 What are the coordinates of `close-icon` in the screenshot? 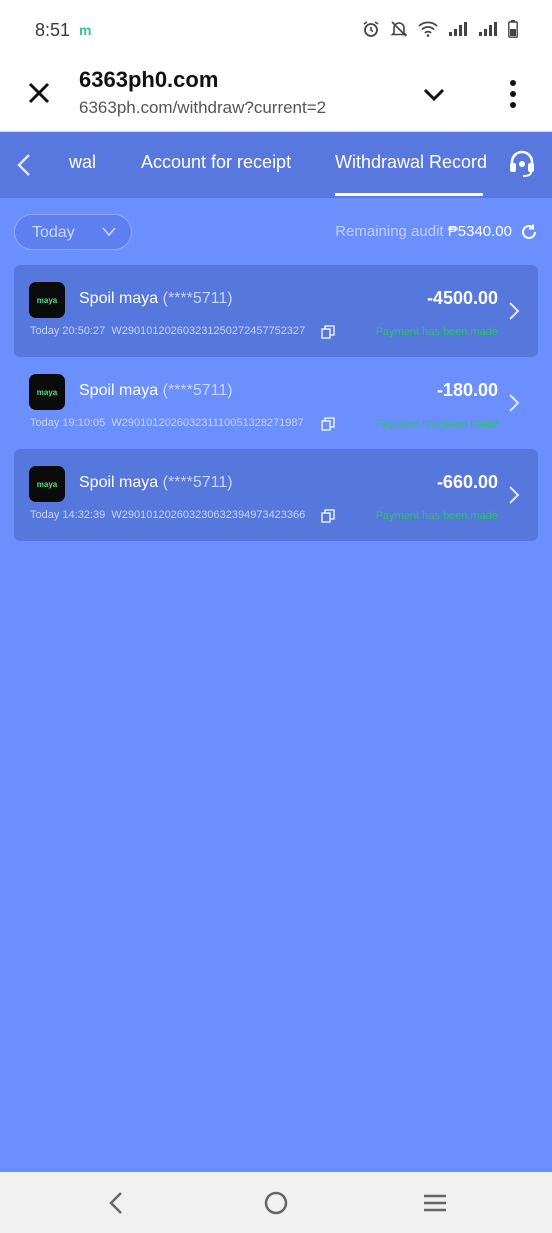 It's located at (39, 93).